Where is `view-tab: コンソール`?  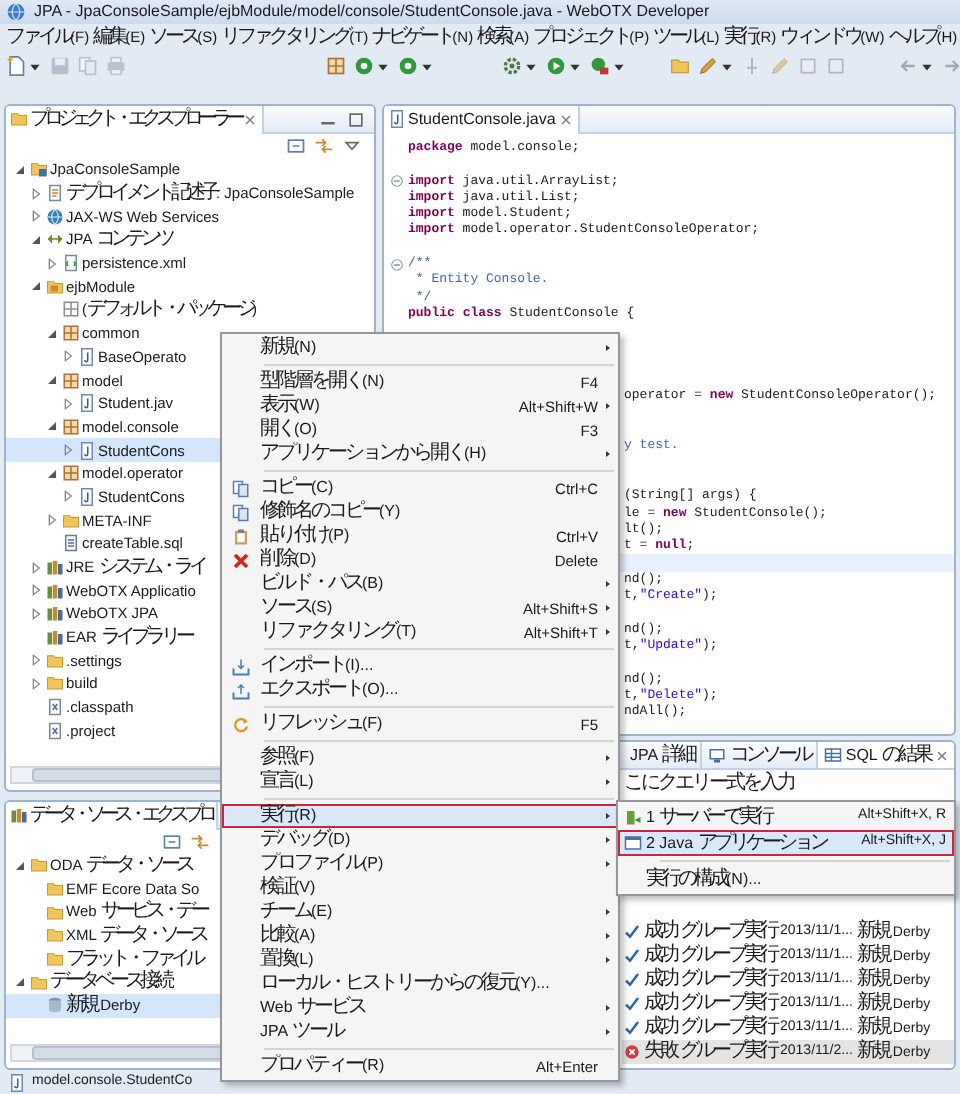
view-tab: コンソール is located at coordinates (759, 755).